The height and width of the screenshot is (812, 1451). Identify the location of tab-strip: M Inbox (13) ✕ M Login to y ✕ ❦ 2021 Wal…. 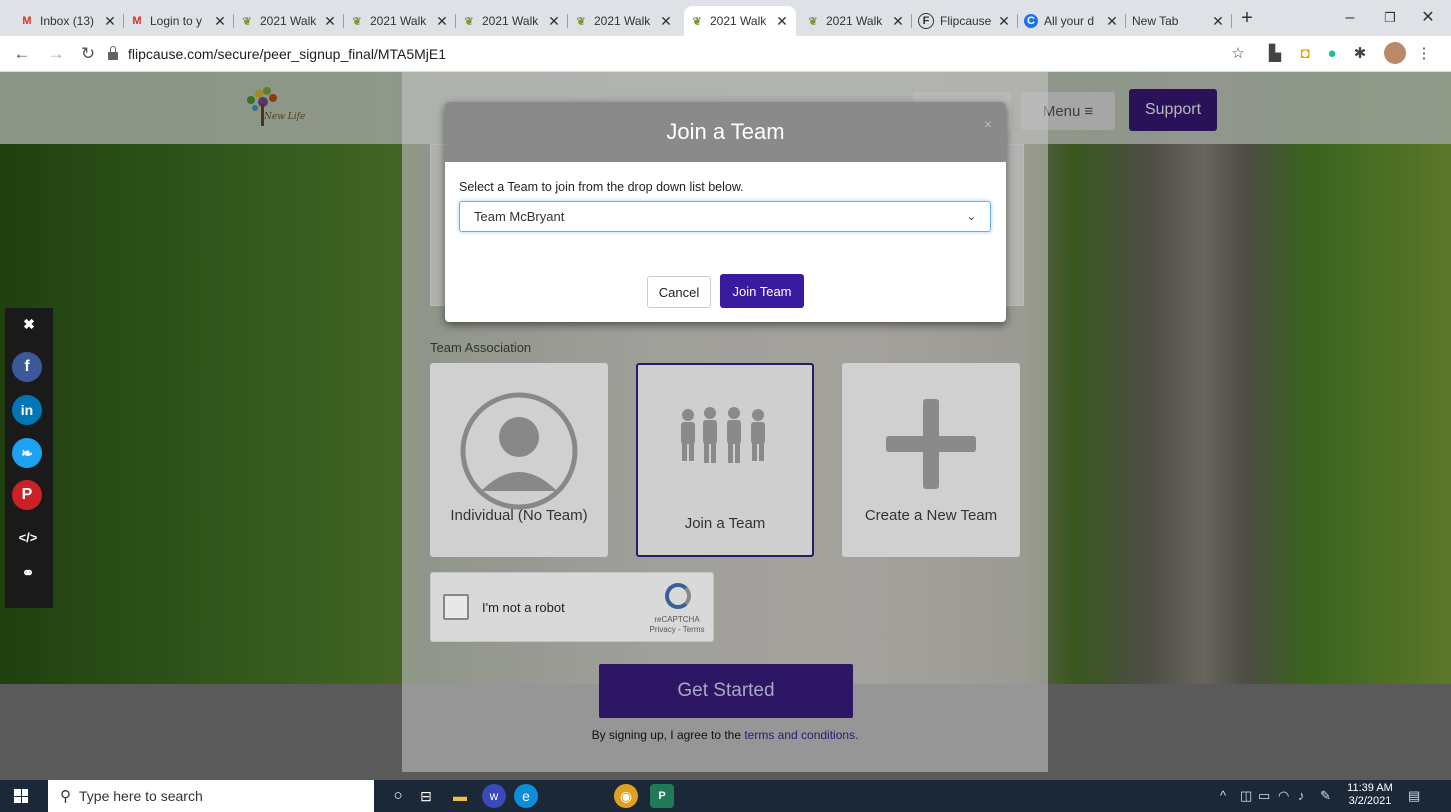
(725, 18).